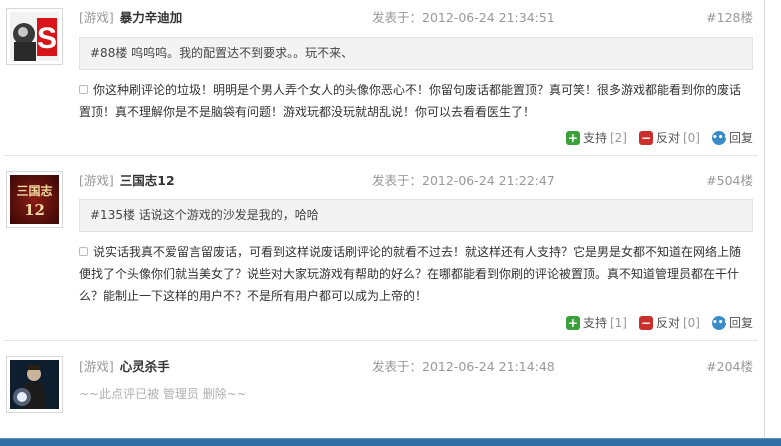 The height and width of the screenshot is (446, 781). What do you see at coordinates (618, 138) in the screenshot?
I see `support-count: [2]` at bounding box center [618, 138].